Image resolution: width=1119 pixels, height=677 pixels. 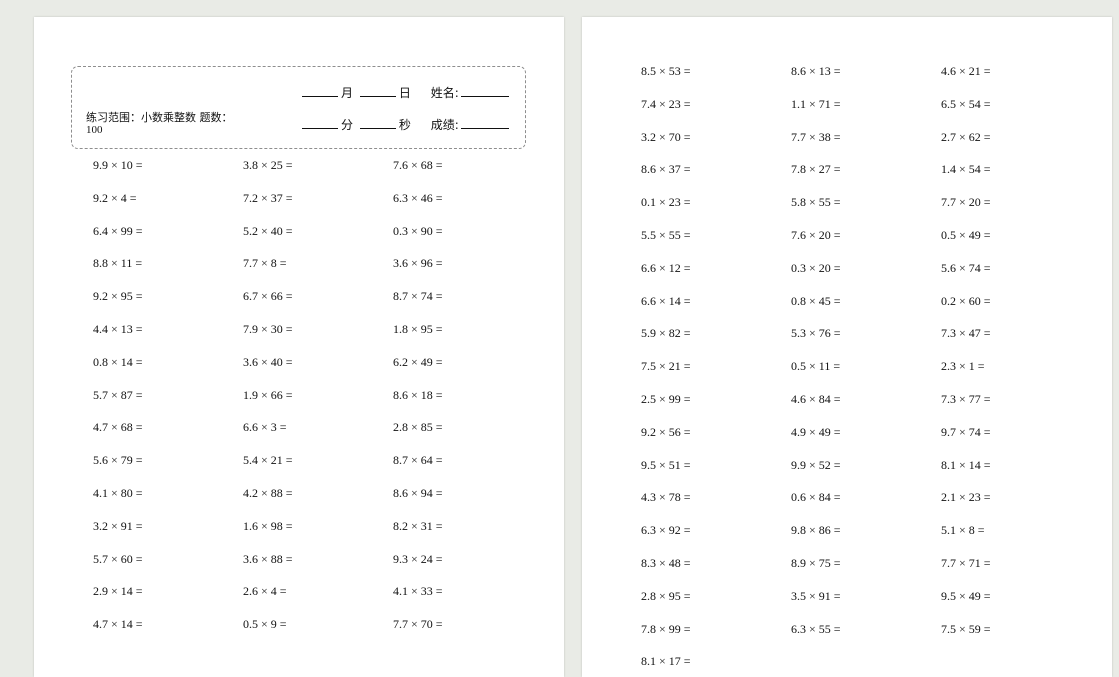 What do you see at coordinates (118, 394) in the screenshot?
I see `problem-item: 5.7 × 87 =` at bounding box center [118, 394].